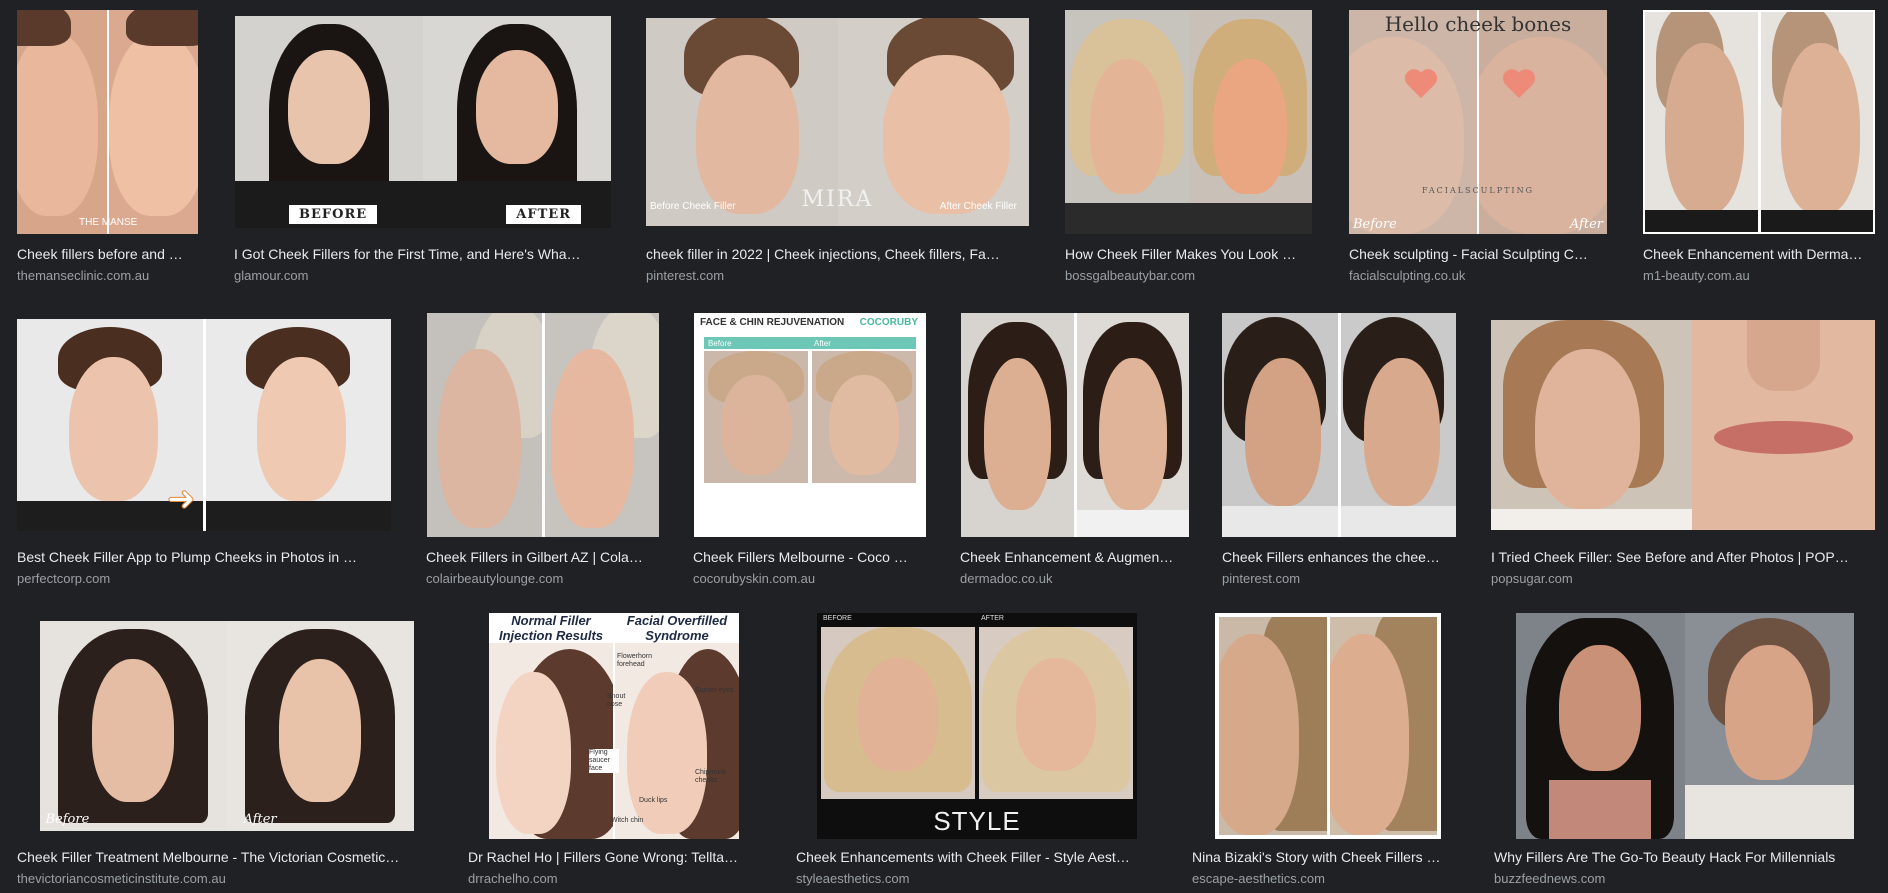 The width and height of the screenshot is (1888, 893). What do you see at coordinates (714, 690) in the screenshot?
I see `diagram-label: Sunset eyes` at bounding box center [714, 690].